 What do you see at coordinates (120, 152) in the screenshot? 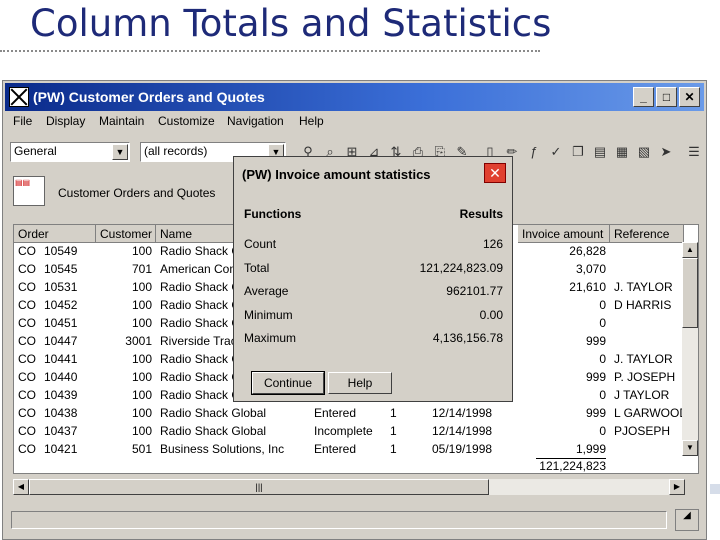
I see `chevron-down-icon: ▼` at bounding box center [120, 152].